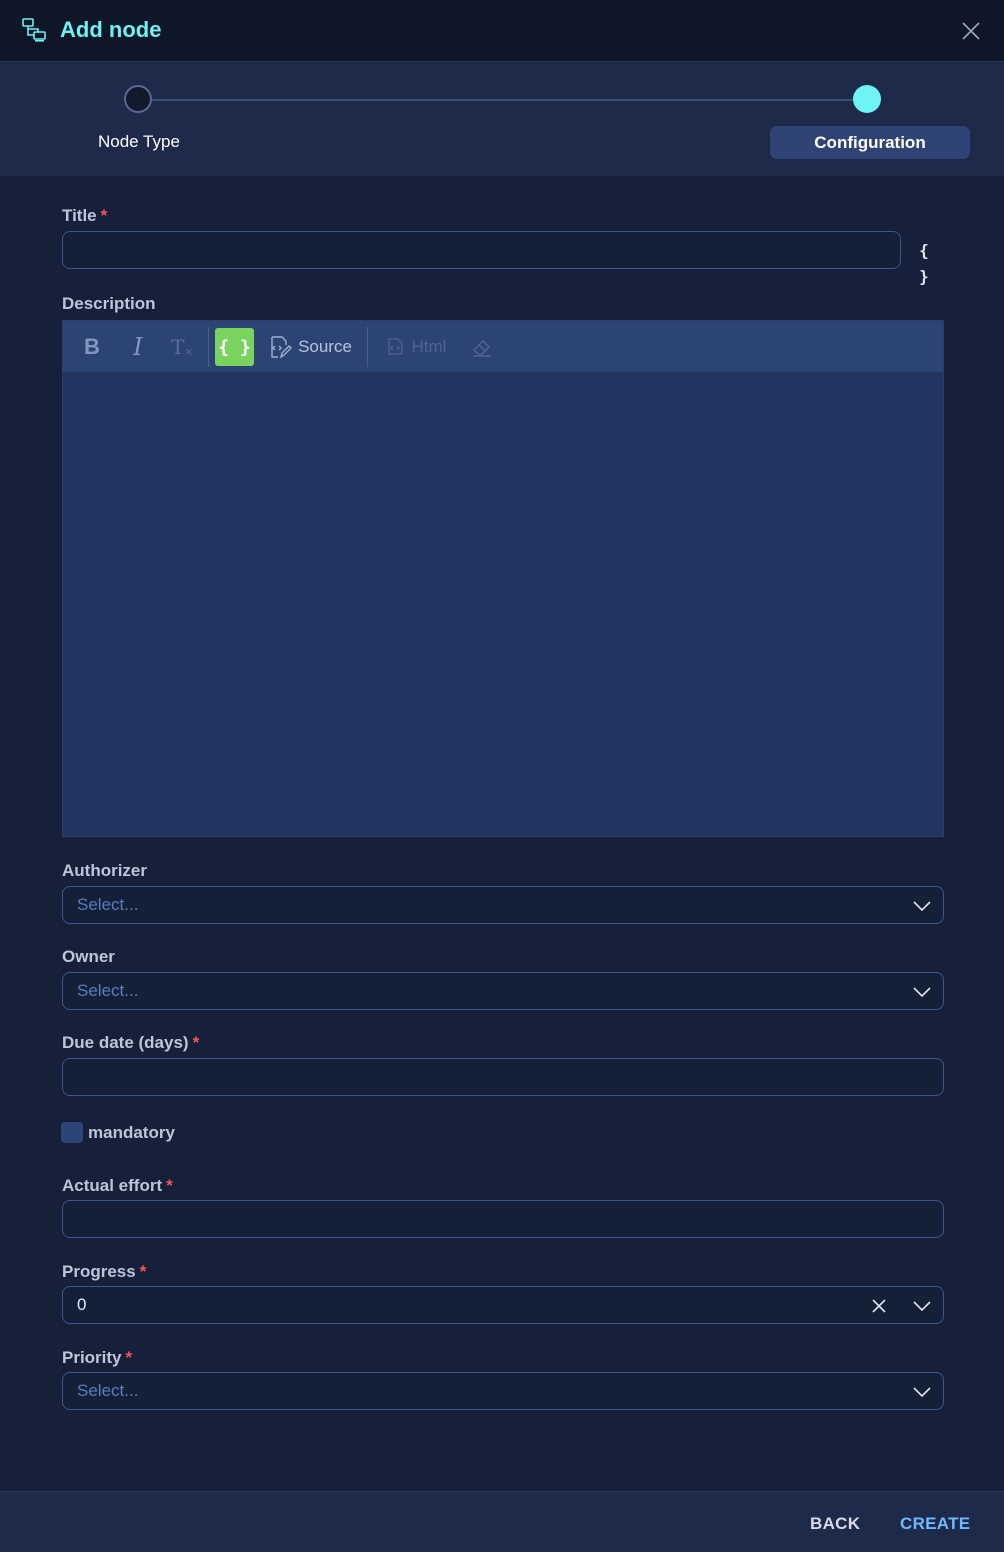 The width and height of the screenshot is (1004, 1552). I want to click on step-node-type-label: Node Type, so click(139, 142).